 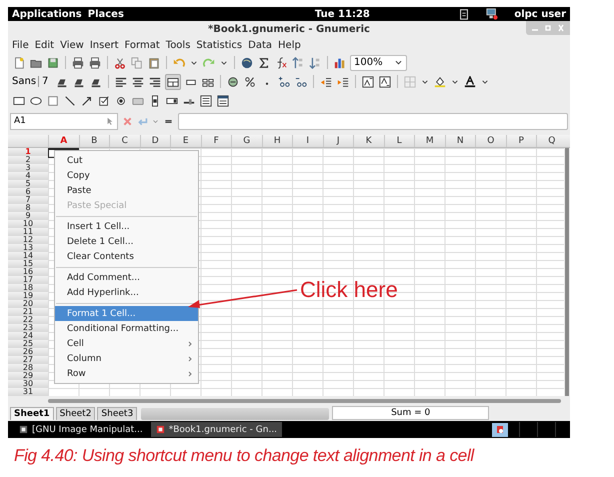 I want to click on context-menu-item: Column, so click(x=126, y=358).